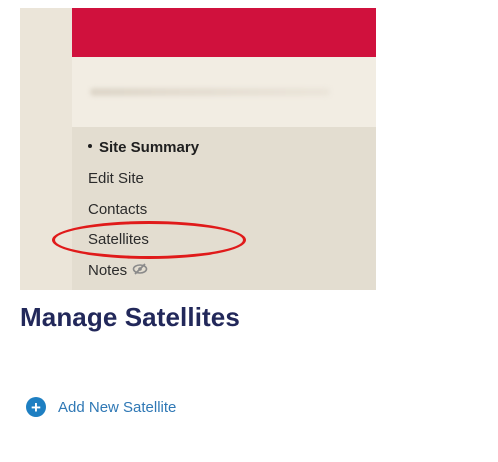 Image resolution: width=498 pixels, height=462 pixels. I want to click on nav-item-notes: Notes, so click(118, 271).